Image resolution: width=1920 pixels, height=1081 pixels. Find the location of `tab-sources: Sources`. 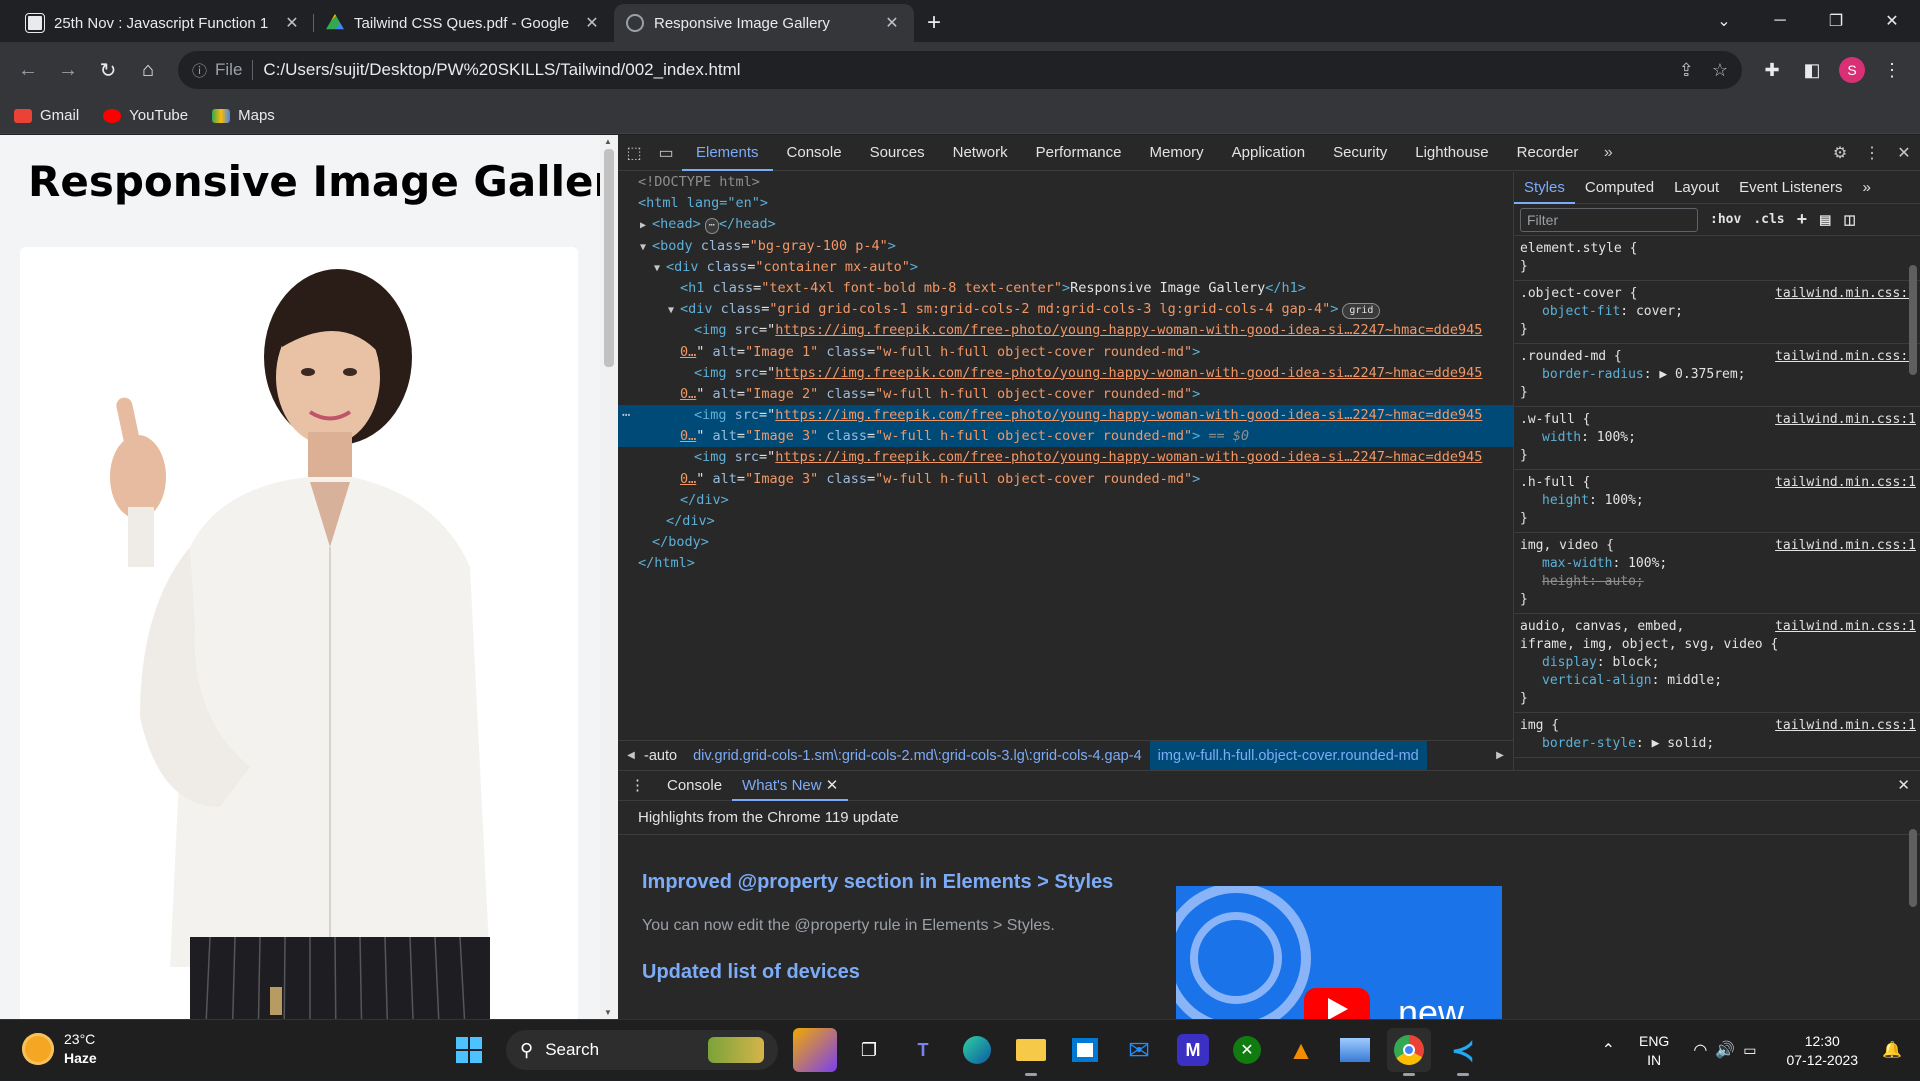

tab-sources: Sources is located at coordinates (897, 153).